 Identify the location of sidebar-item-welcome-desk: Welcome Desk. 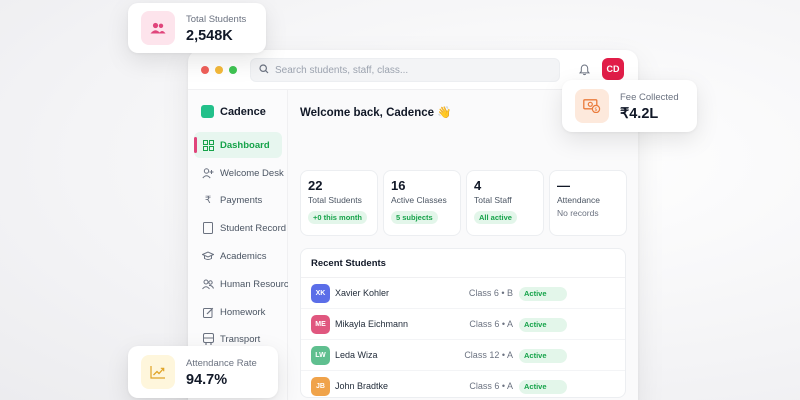
(239, 173).